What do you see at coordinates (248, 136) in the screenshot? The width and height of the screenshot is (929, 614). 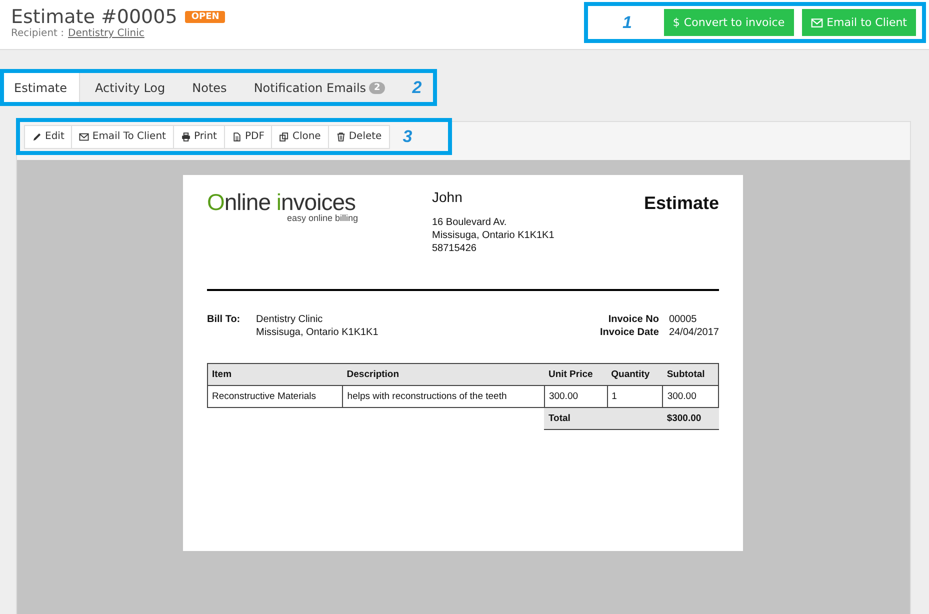 I see `pdf-button: PDF` at bounding box center [248, 136].